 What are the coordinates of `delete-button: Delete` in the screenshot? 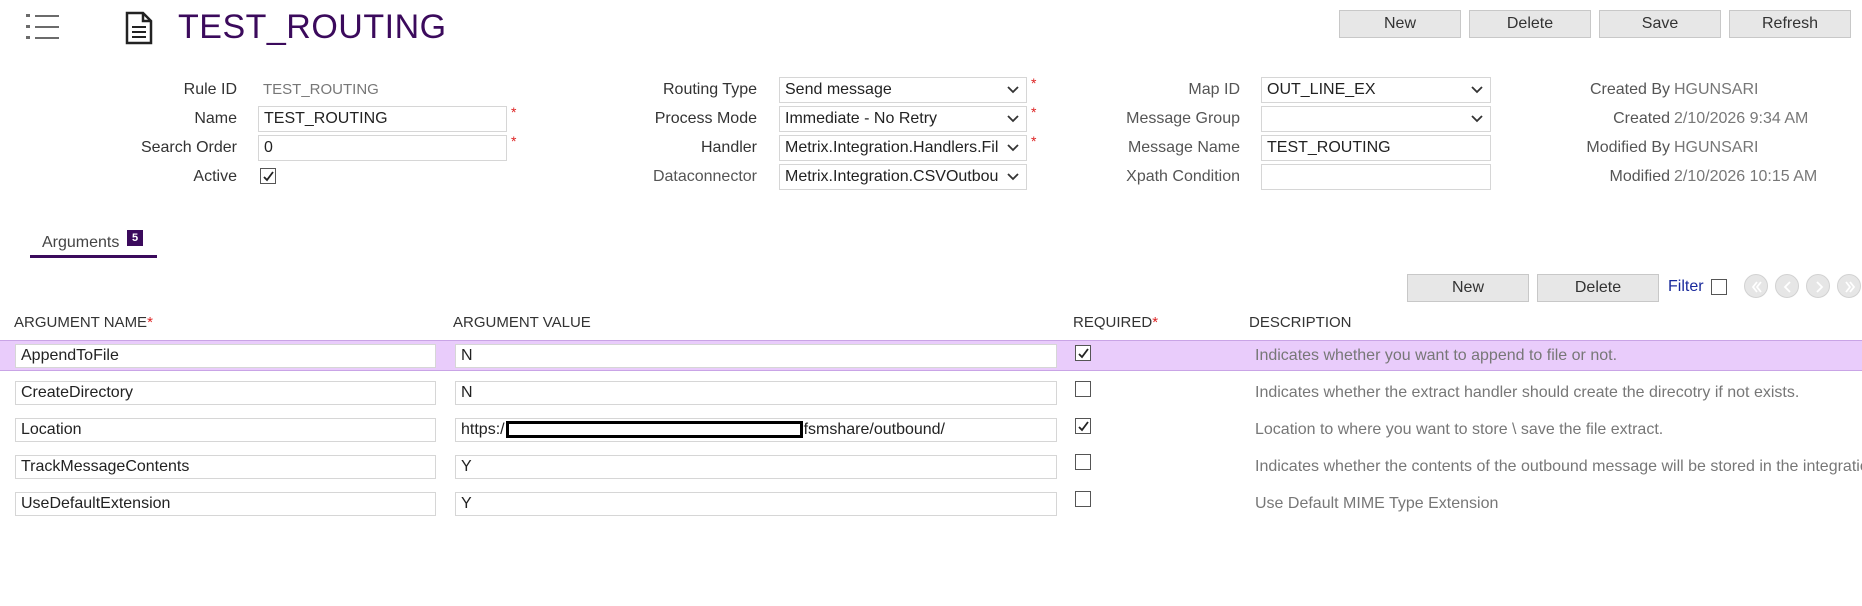 It's located at (1530, 24).